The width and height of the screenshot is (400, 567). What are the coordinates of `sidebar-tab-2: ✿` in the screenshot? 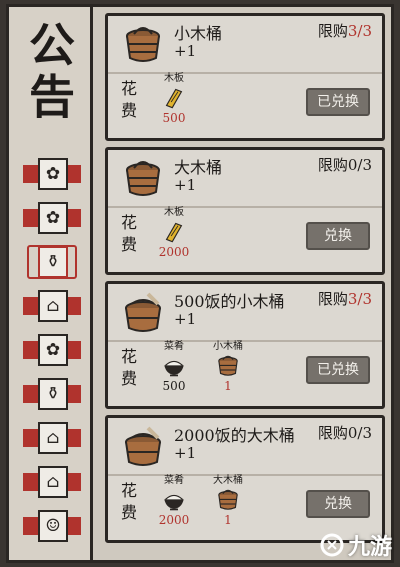 It's located at (52, 218).